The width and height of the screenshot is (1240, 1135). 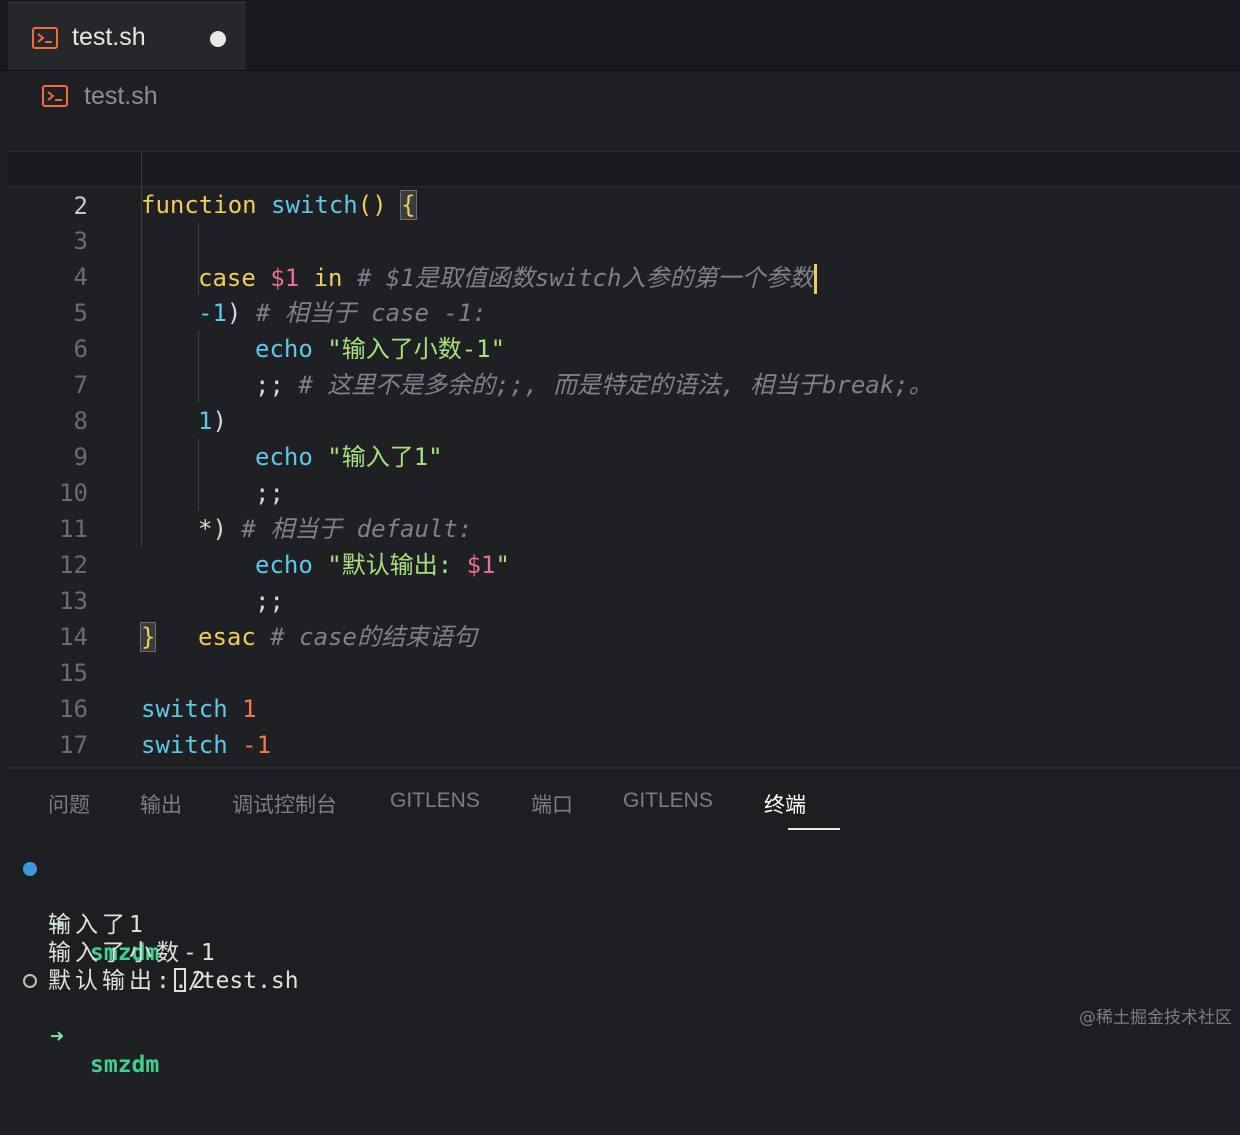 I want to click on watermark: @稀土掘金技术社区, so click(x=1155, y=1018).